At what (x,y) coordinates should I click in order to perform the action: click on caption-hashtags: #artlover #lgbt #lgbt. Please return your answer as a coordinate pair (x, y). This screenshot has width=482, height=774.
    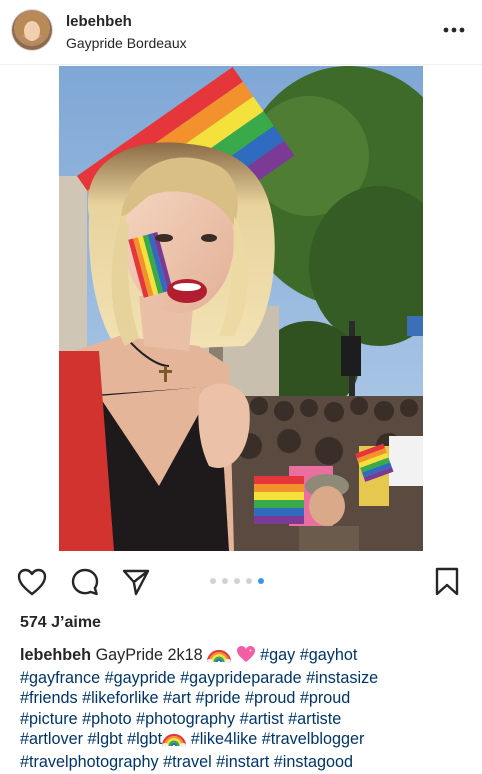
    Looking at the image, I should click on (91, 739).